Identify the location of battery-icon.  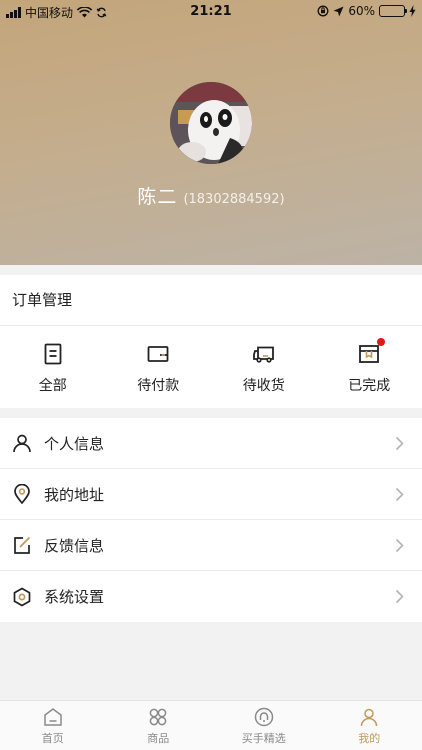
(393, 11).